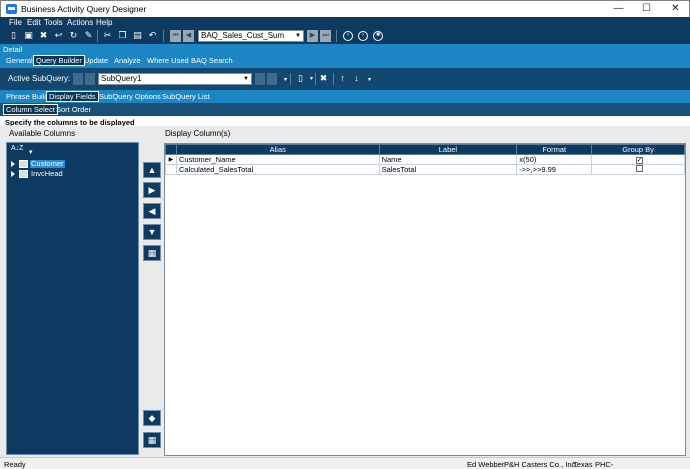 This screenshot has width=690, height=469. I want to click on grid-icon: ▦, so click(152, 440).